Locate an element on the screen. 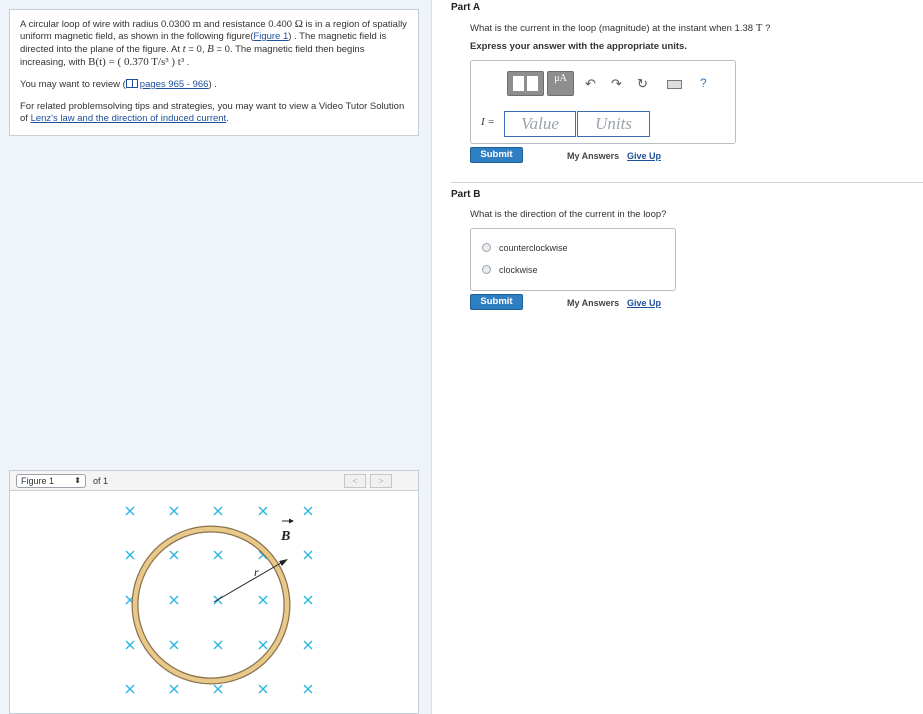 Image resolution: width=923 pixels, height=714 pixels. figure-prev-button: < is located at coordinates (355, 481).